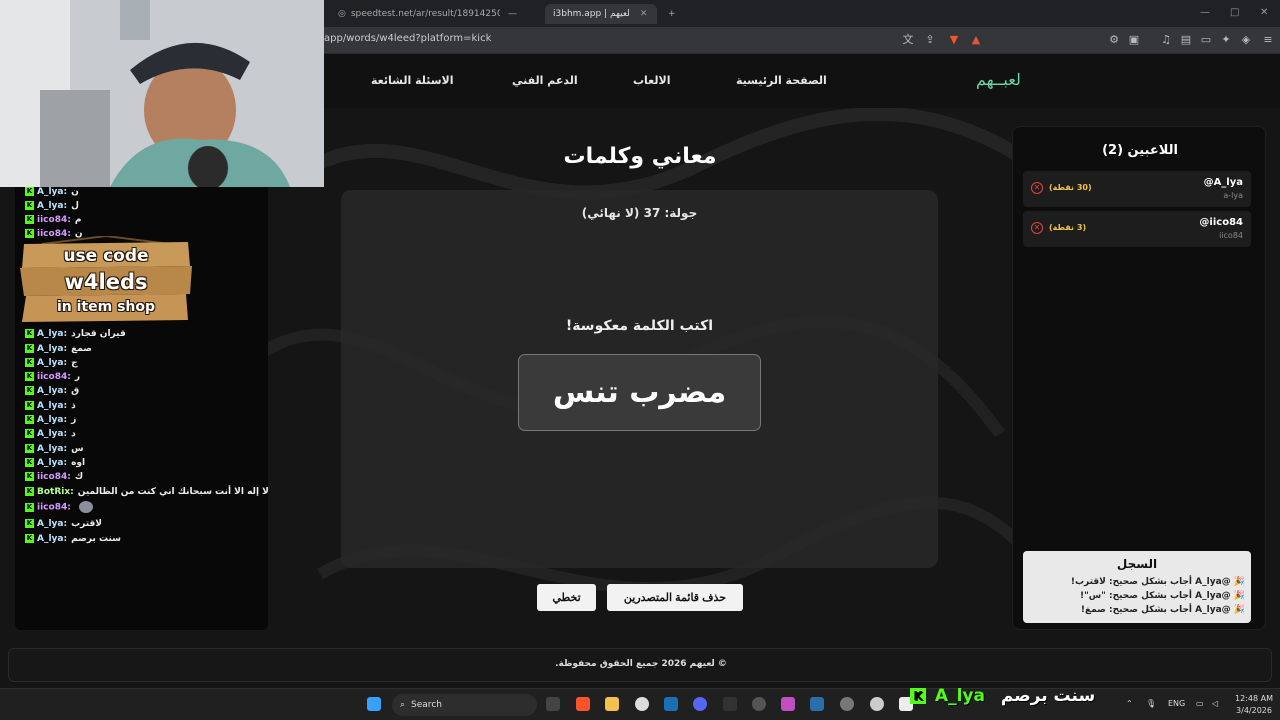 The width and height of the screenshot is (1280, 720). What do you see at coordinates (1151, 703) in the screenshot?
I see `microphone-icon: 🎙` at bounding box center [1151, 703].